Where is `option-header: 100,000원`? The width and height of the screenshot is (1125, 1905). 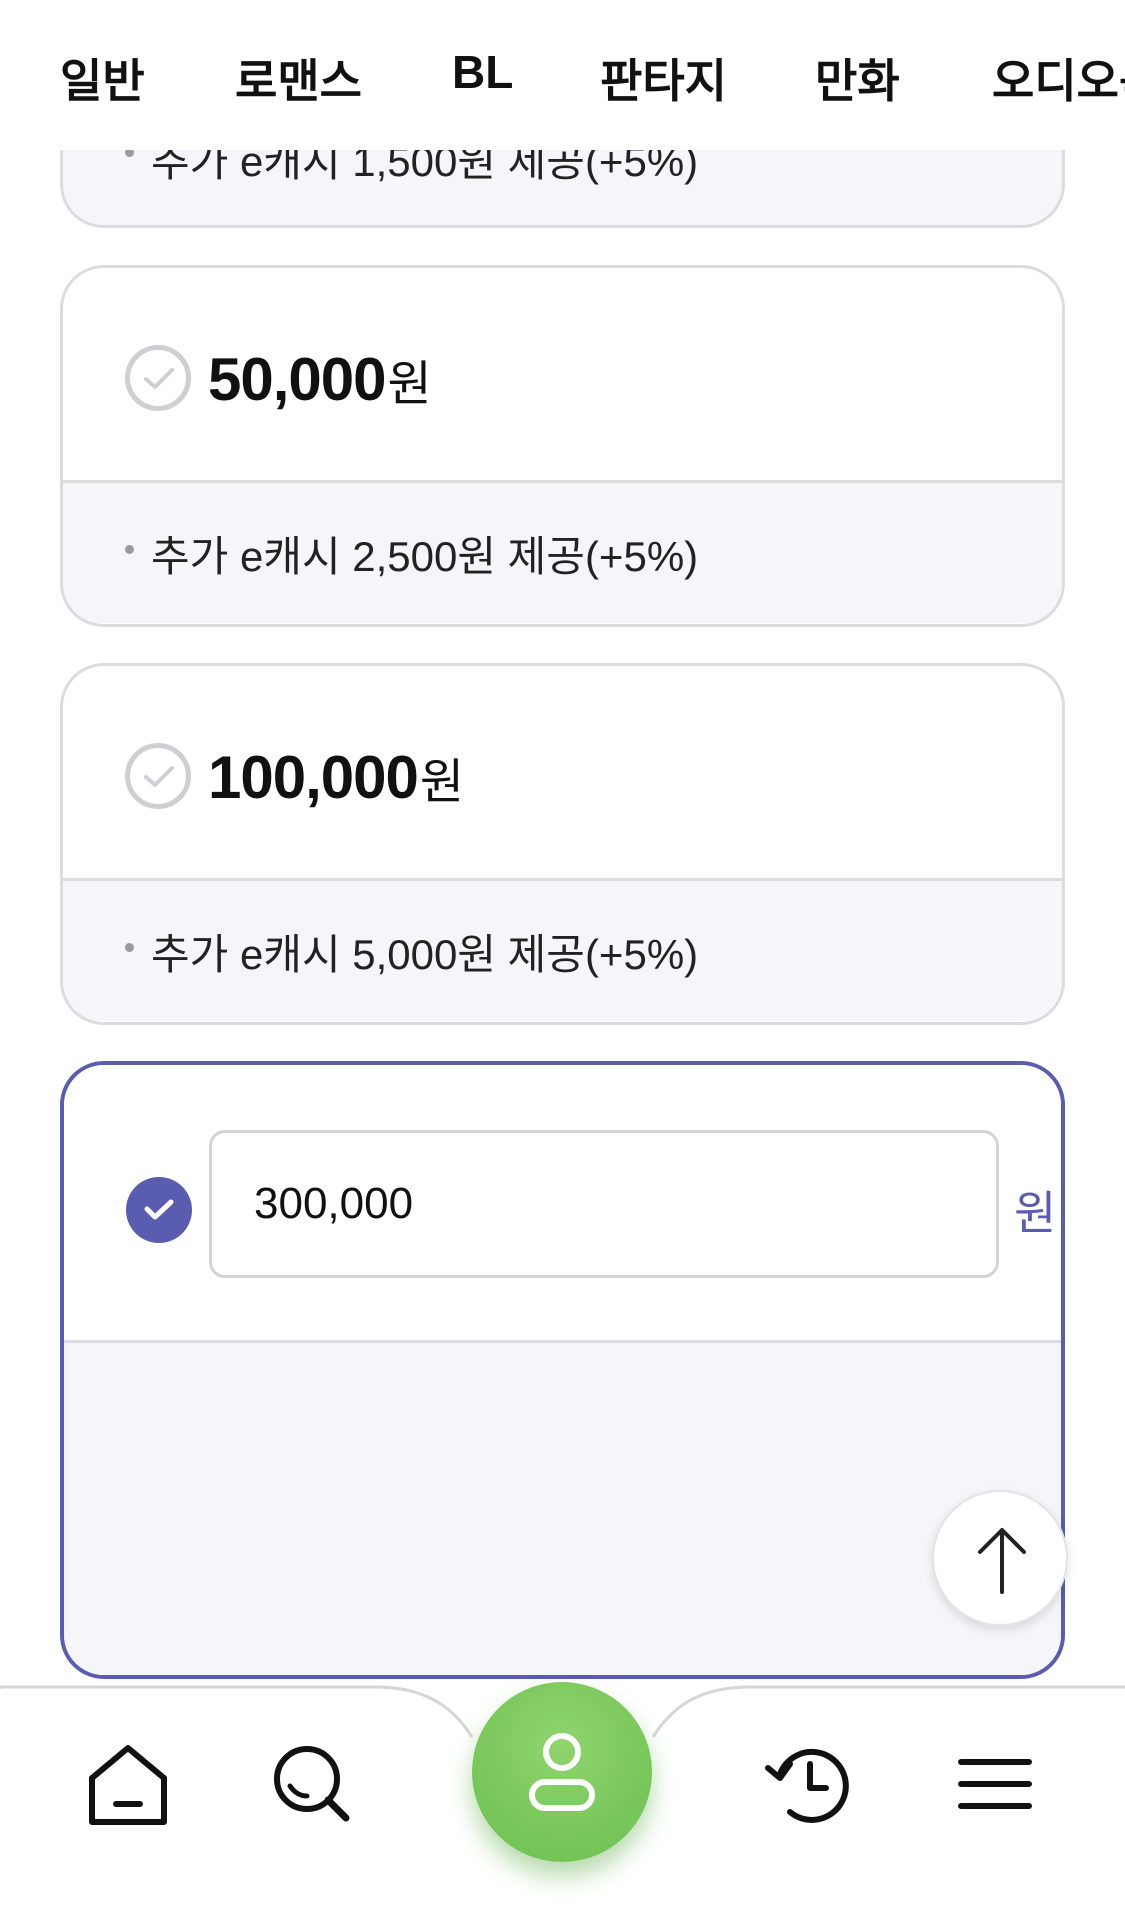 option-header: 100,000원 is located at coordinates (562, 773).